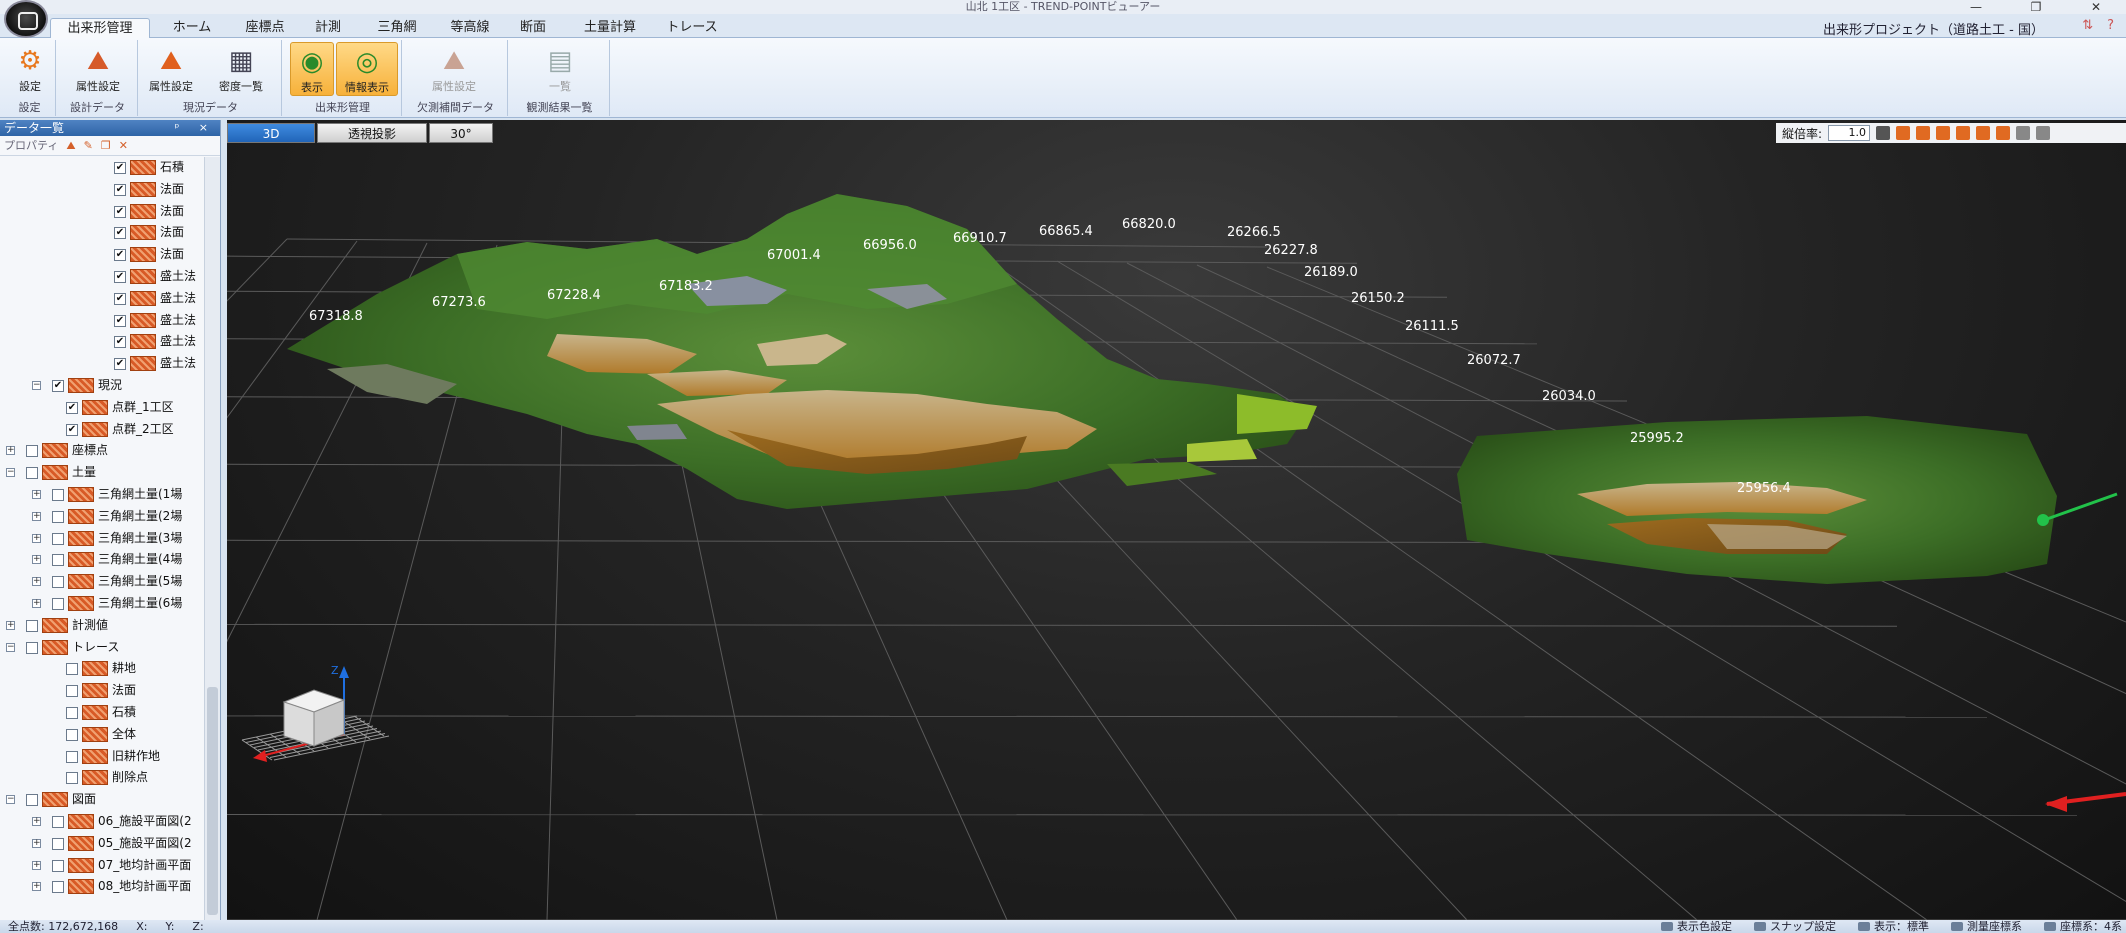  I want to click on application-menu-button, so click(26, 19).